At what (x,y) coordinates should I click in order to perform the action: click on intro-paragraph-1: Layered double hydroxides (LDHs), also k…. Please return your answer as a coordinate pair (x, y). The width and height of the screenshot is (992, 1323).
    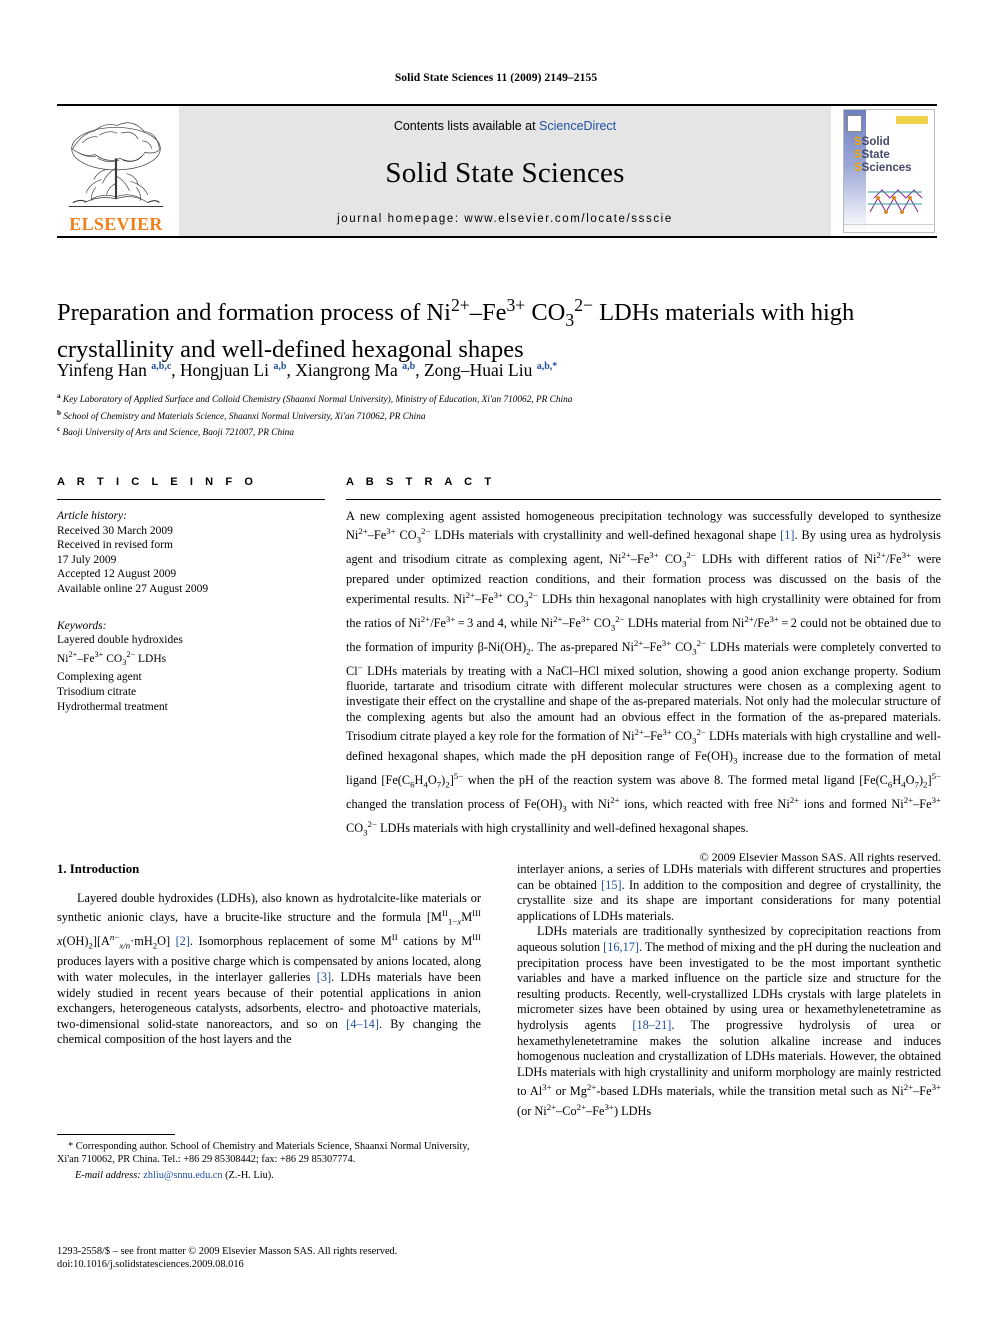
    Looking at the image, I should click on (269, 968).